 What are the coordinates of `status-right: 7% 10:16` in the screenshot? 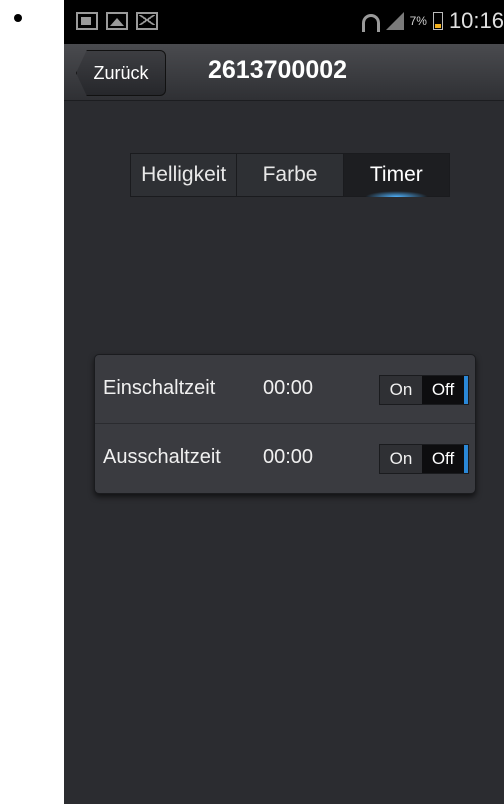 It's located at (432, 21).